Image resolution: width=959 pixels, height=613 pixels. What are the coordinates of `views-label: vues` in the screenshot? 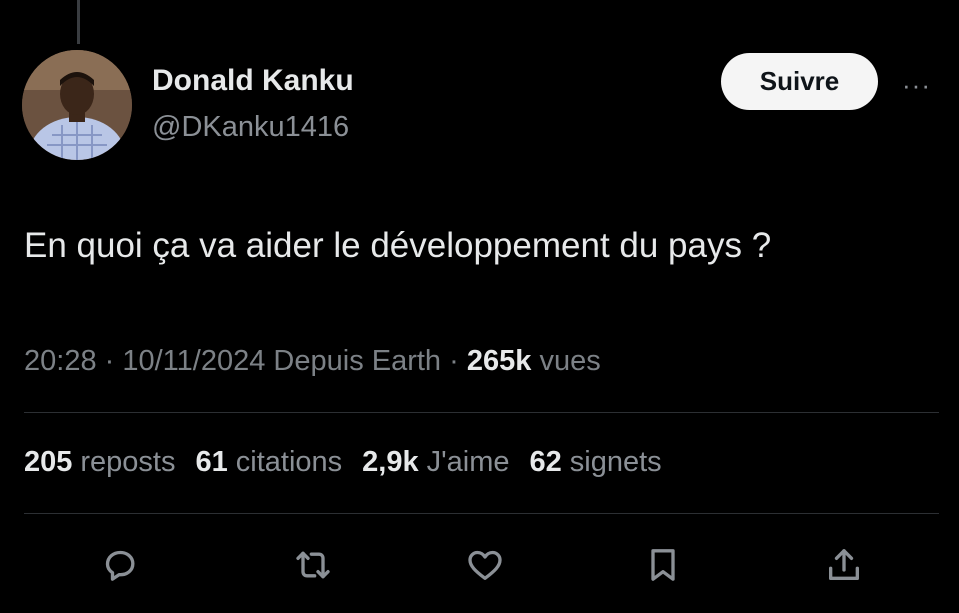 It's located at (570, 361).